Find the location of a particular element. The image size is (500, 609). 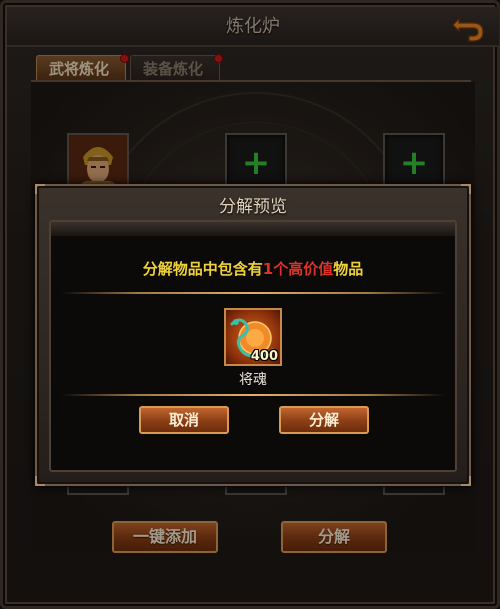

message-prefix: 分解物品中包含有 is located at coordinates (202, 269).